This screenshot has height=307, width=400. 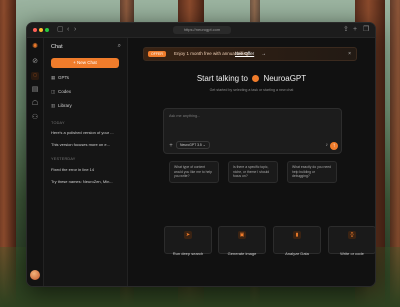 I want to click on page-title: Start talking to NeuroaGPT, so click(x=251, y=78).